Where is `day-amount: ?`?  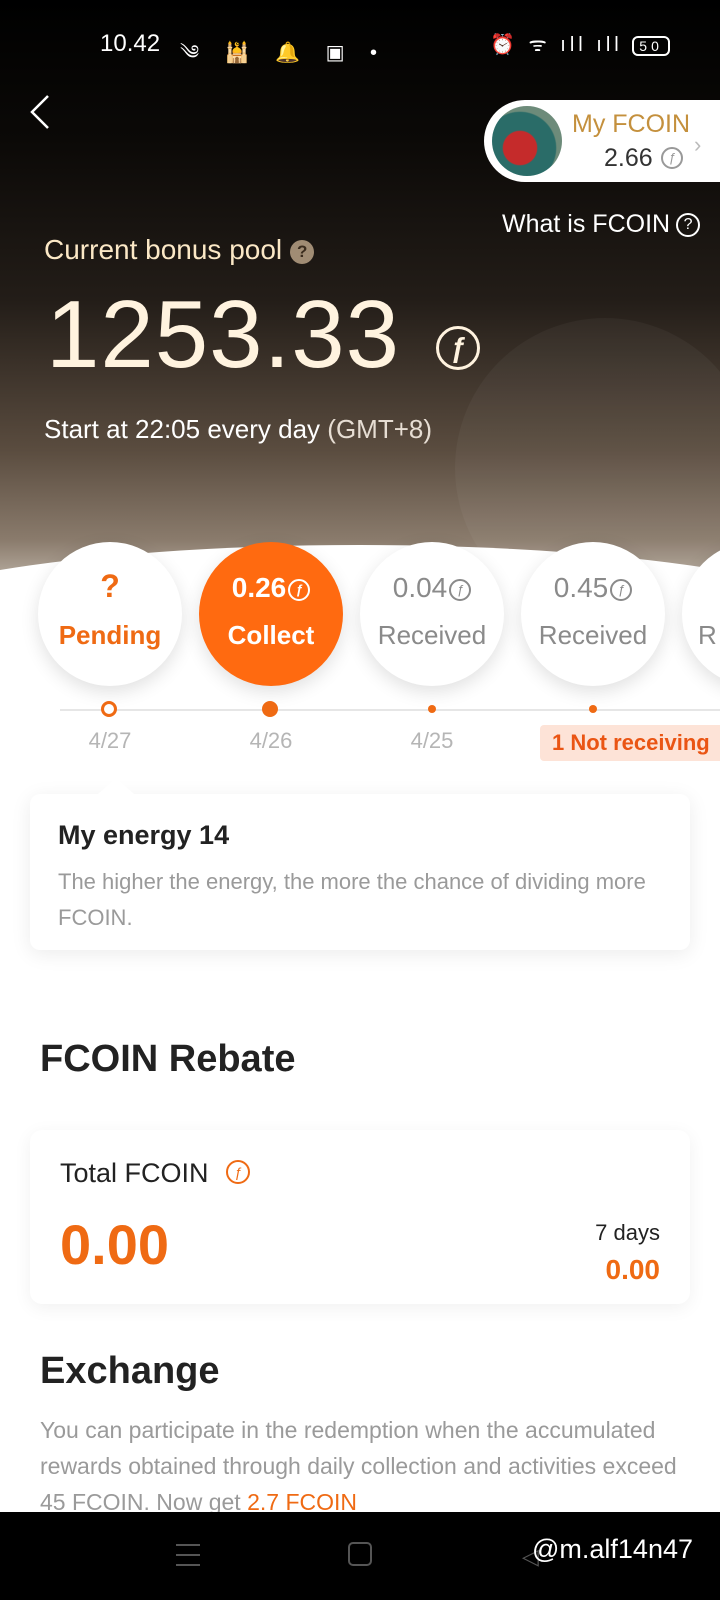
day-amount: ? is located at coordinates (110, 586).